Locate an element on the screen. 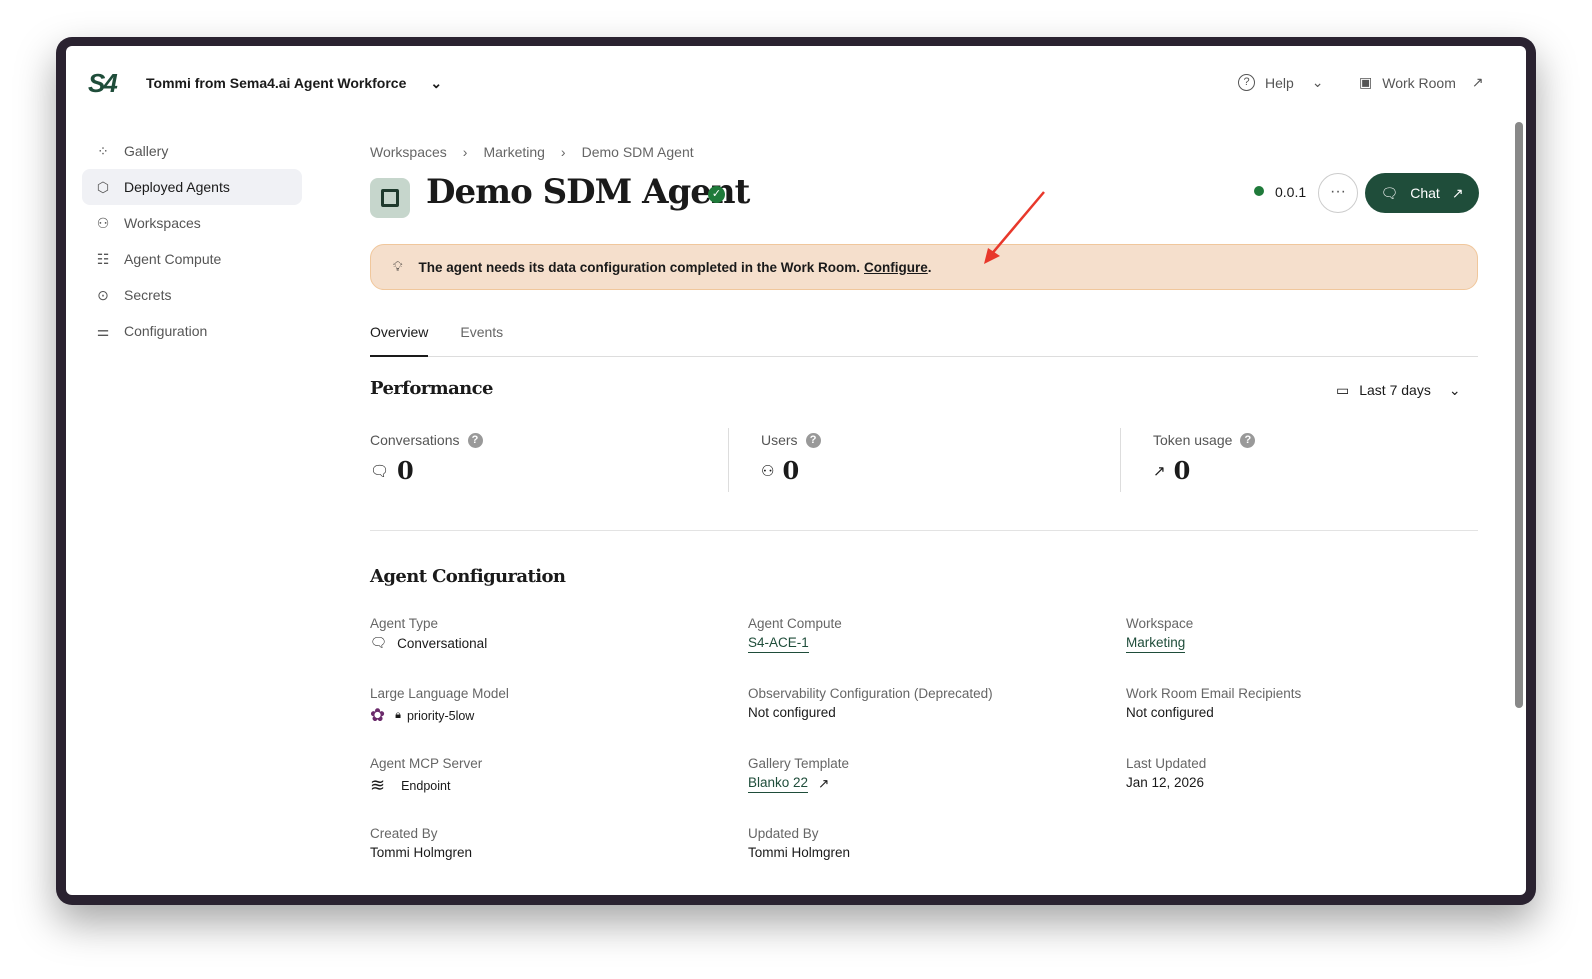  breadcrumb: Workspaces › Marketing › Demo SDM Agent is located at coordinates (532, 152).